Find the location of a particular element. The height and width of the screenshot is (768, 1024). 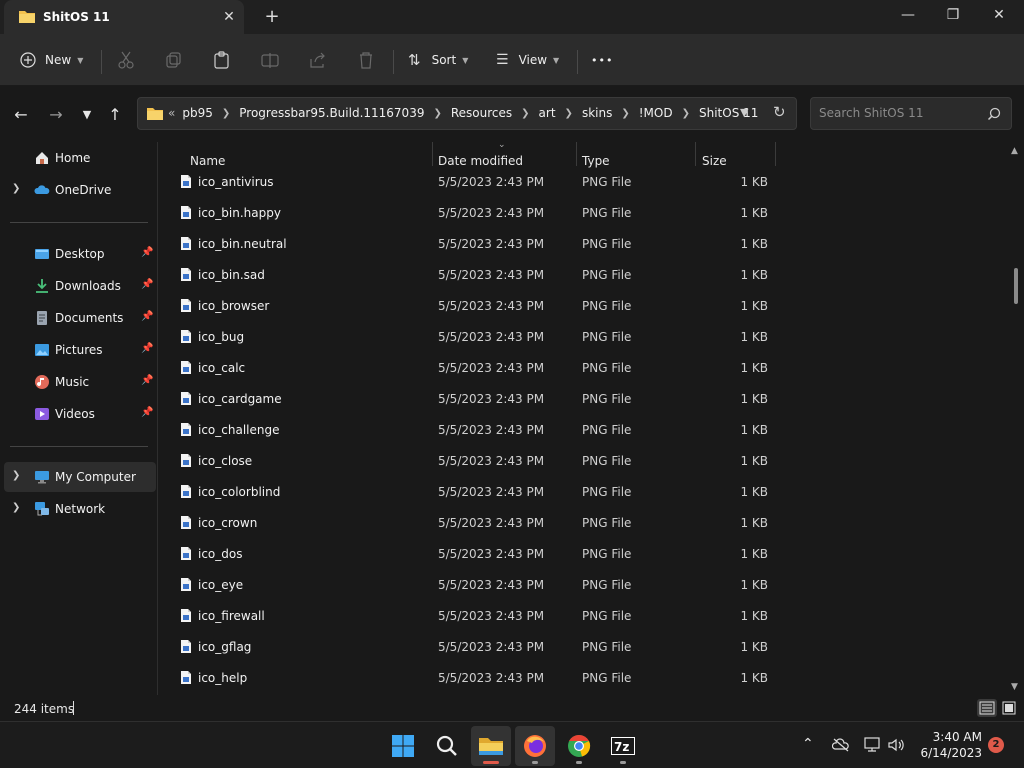

back-arrow-icon: ← is located at coordinates (21, 115).